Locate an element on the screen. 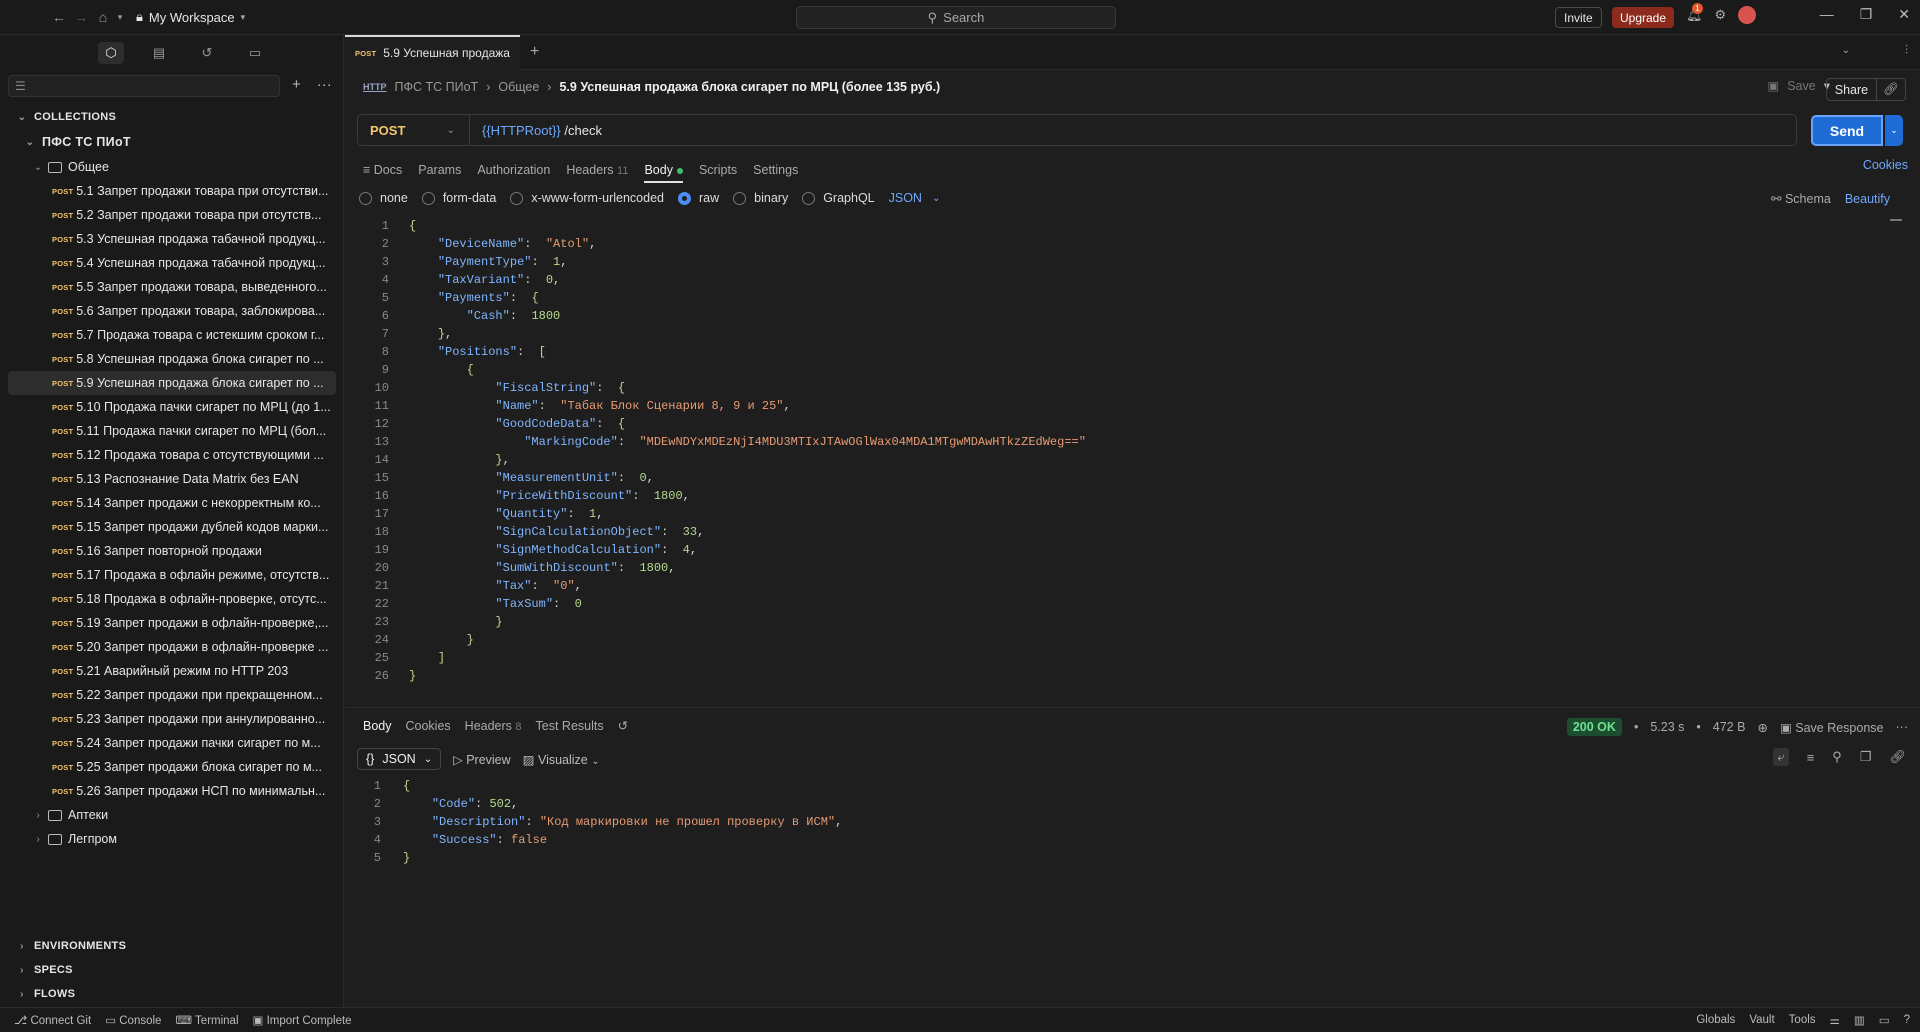 This screenshot has width=1920, height=1032. share-button: Share is located at coordinates (1851, 89).